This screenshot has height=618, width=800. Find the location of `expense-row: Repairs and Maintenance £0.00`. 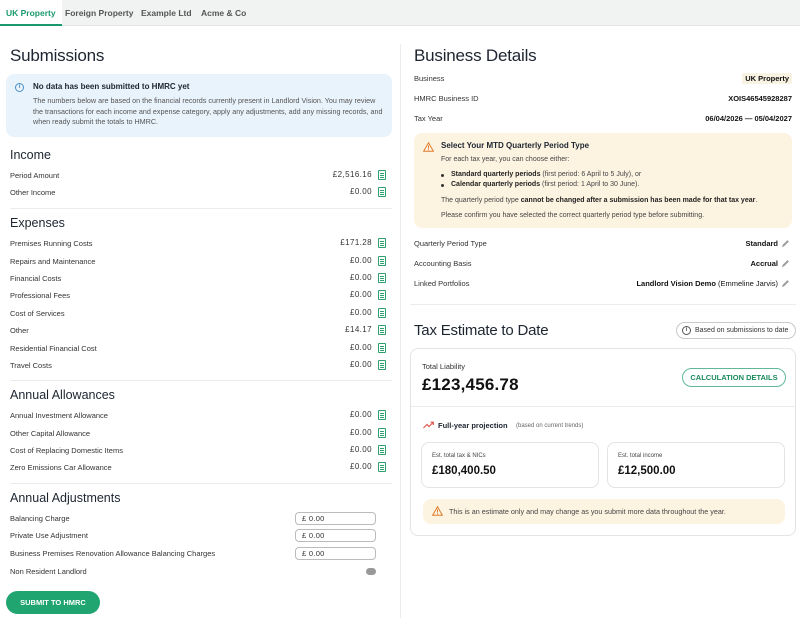

expense-row: Repairs and Maintenance £0.00 is located at coordinates (199, 262).